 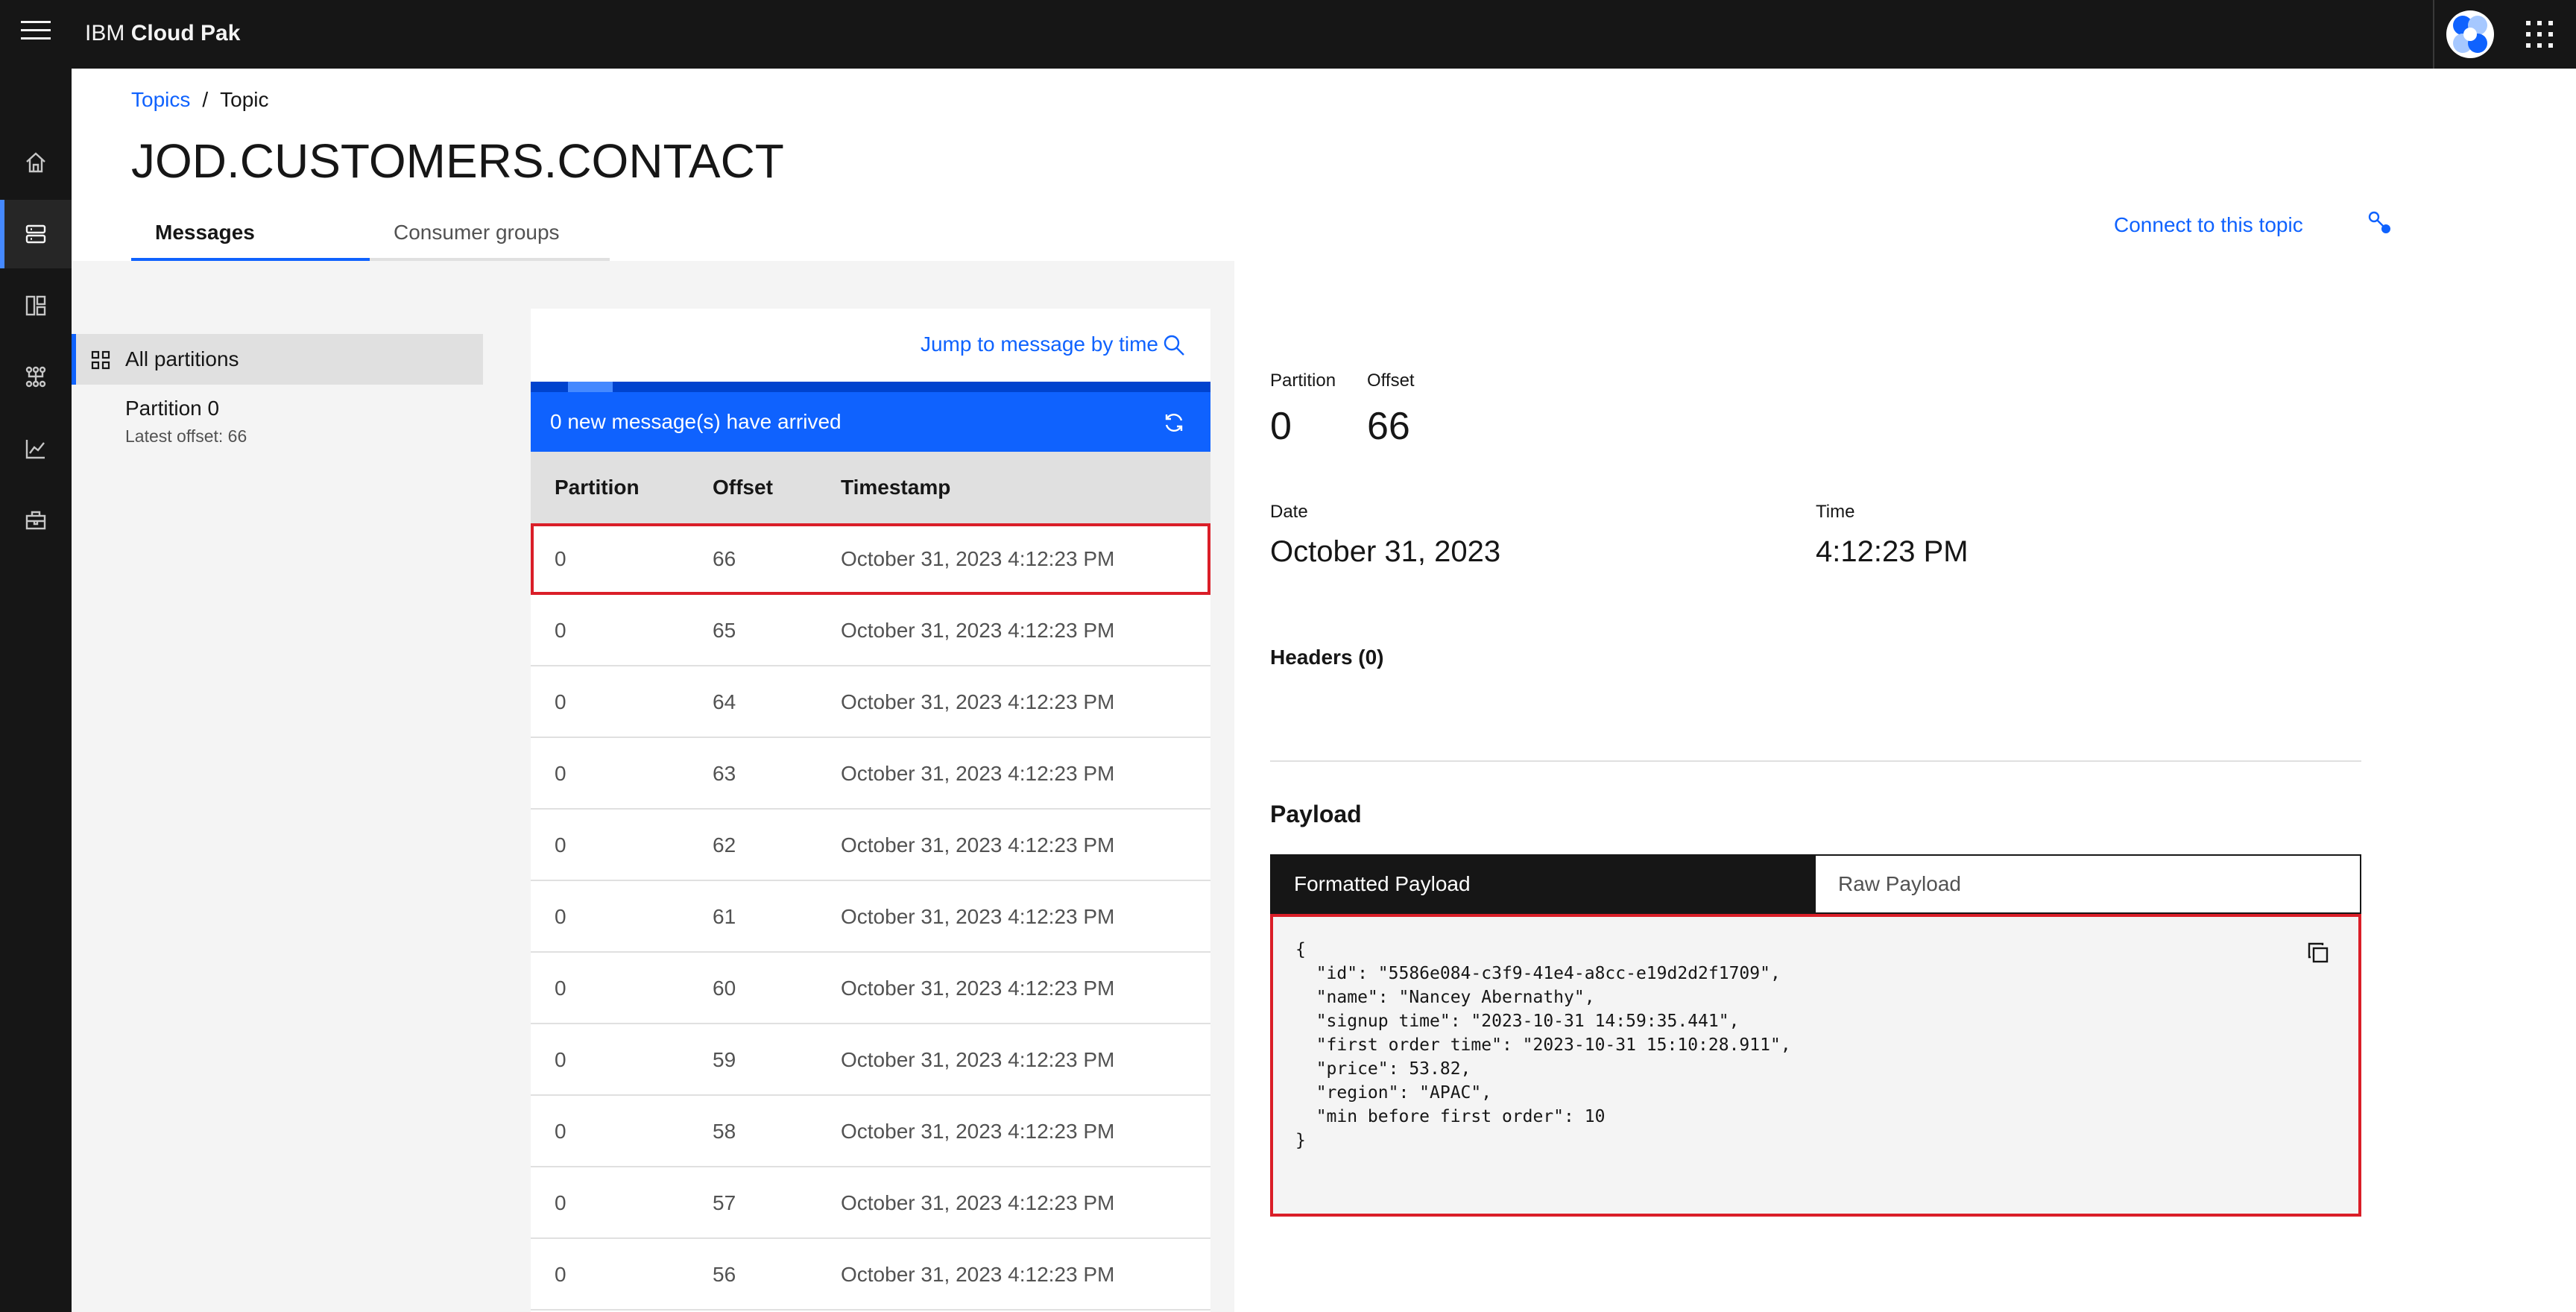 What do you see at coordinates (725, 1274) in the screenshot?
I see `row-offset: 56` at bounding box center [725, 1274].